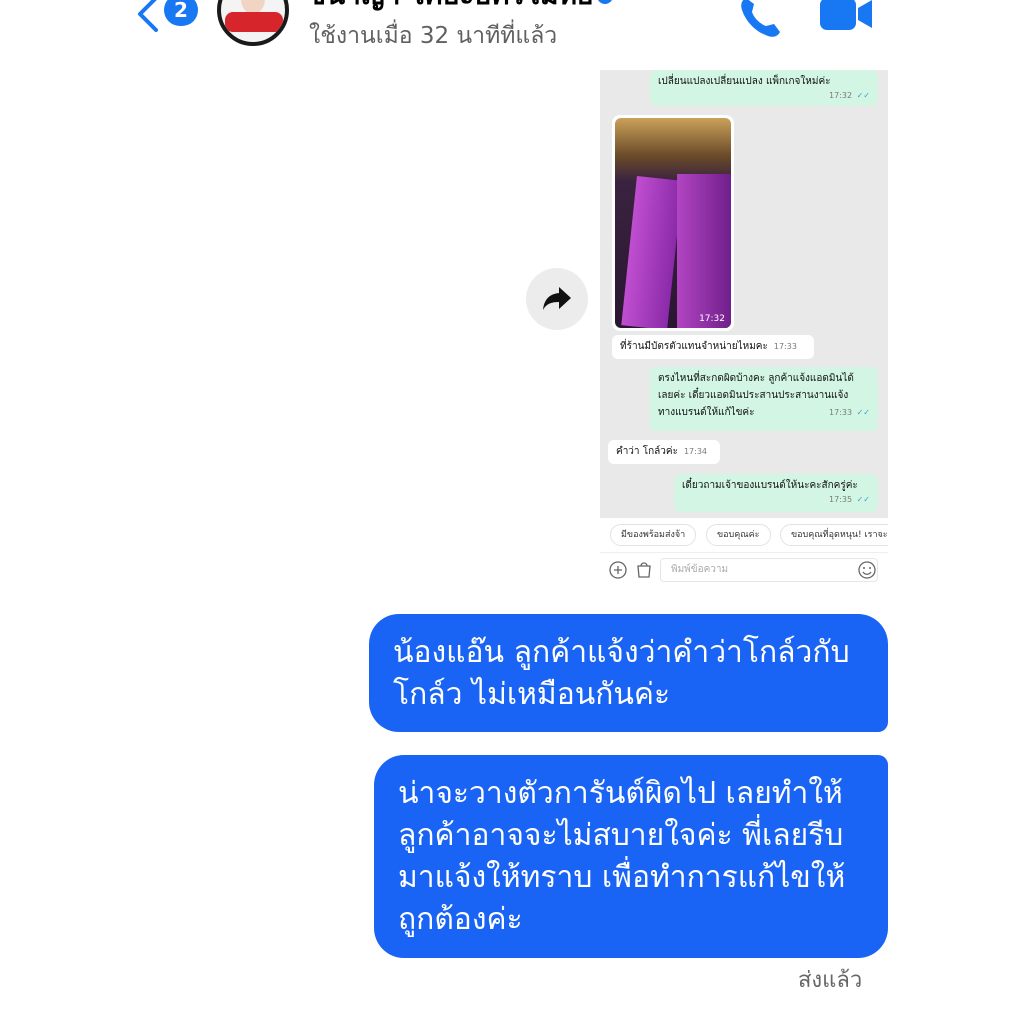 The width and height of the screenshot is (1024, 1024). I want to click on screenshot-text: ทางแบรนด์ให้แก้ไขค่ะ, so click(706, 412).